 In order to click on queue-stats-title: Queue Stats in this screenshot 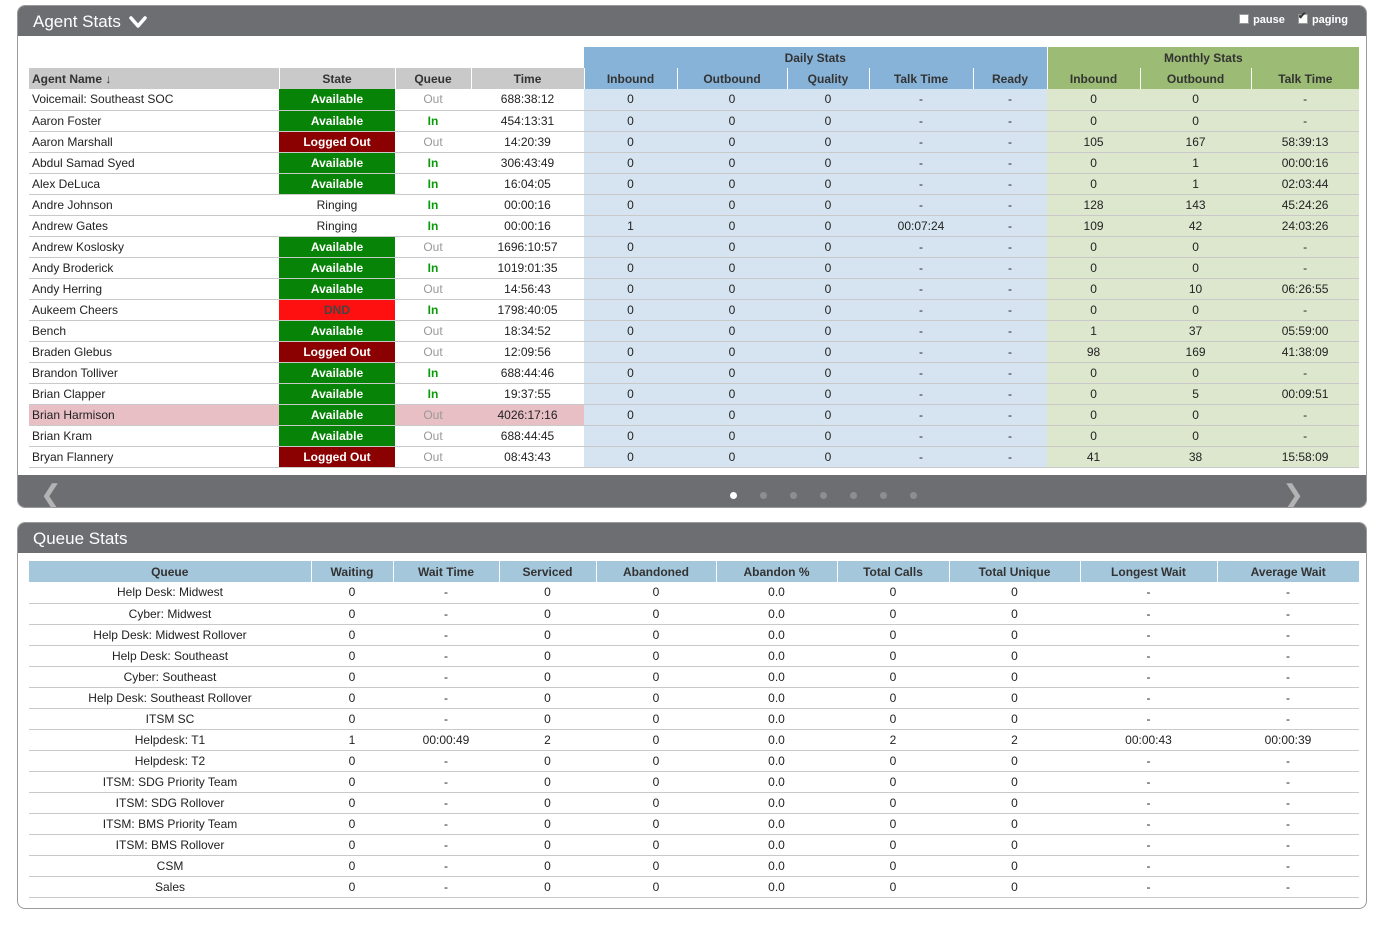, I will do `click(80, 539)`.